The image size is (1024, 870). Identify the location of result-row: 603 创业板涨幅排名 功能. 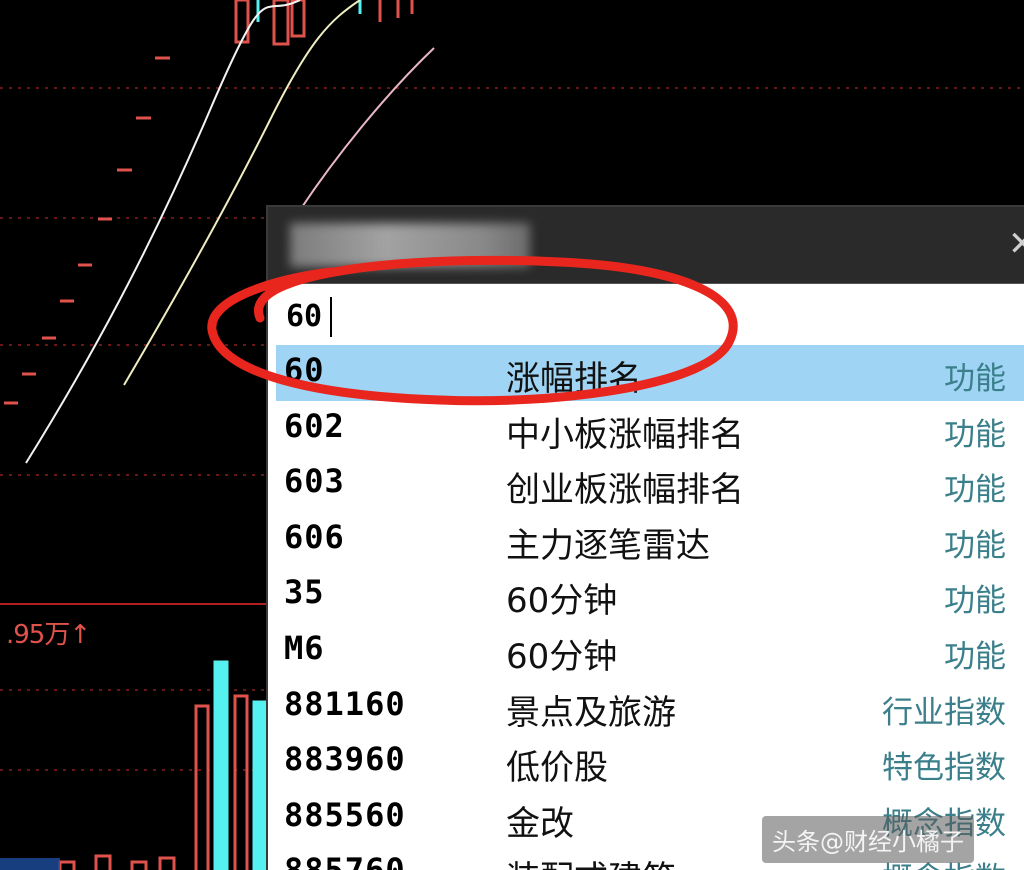
(650, 484).